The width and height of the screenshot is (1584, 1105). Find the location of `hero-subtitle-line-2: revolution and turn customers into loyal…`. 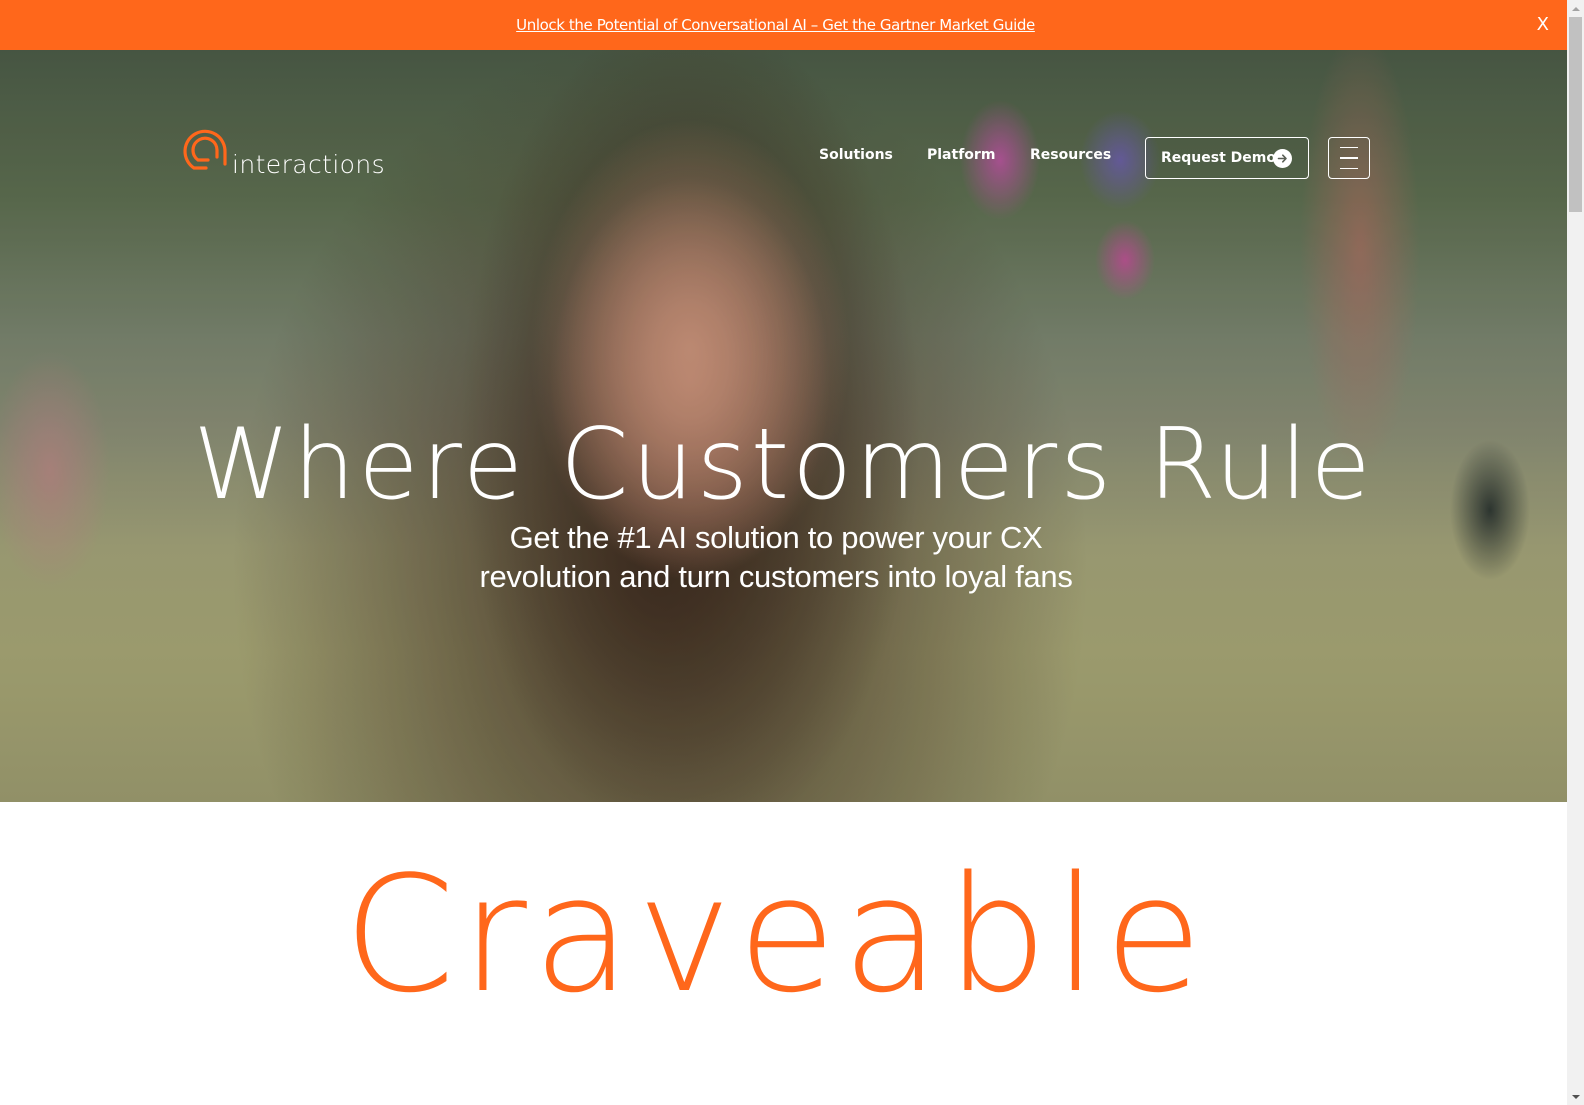

hero-subtitle-line-2: revolution and turn customers into loyal… is located at coordinates (776, 576).